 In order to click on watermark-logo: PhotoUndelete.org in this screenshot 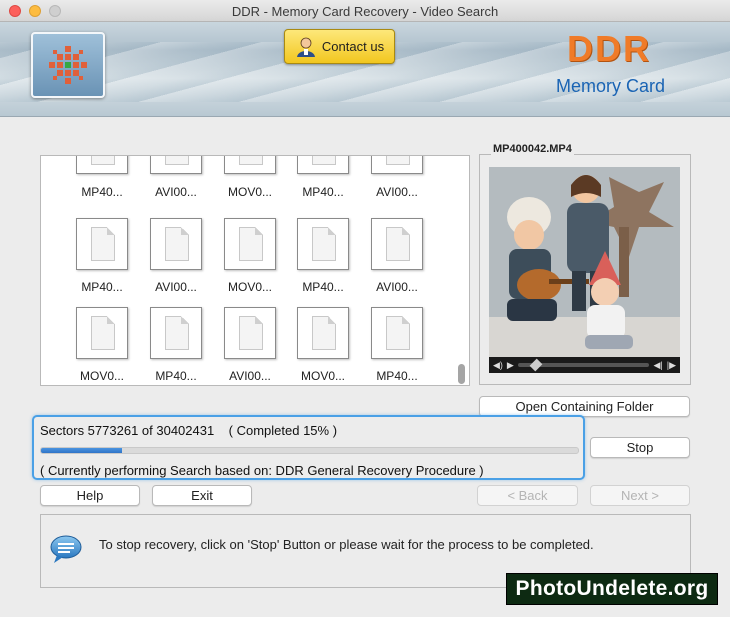, I will do `click(612, 589)`.